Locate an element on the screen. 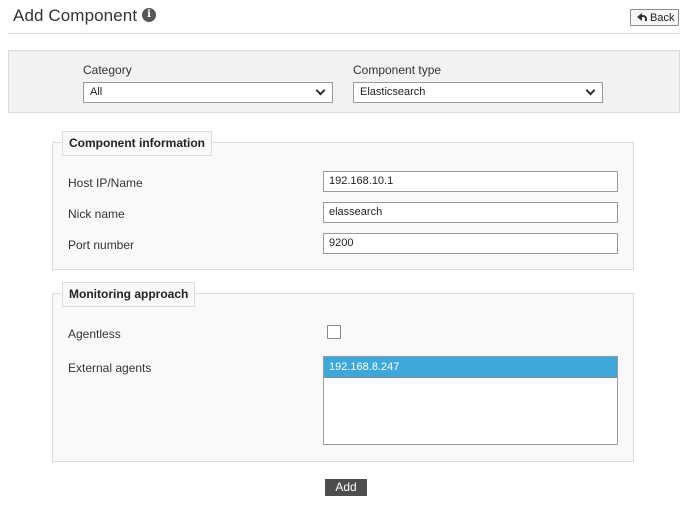 The image size is (689, 516). add-button: Add is located at coordinates (346, 487).